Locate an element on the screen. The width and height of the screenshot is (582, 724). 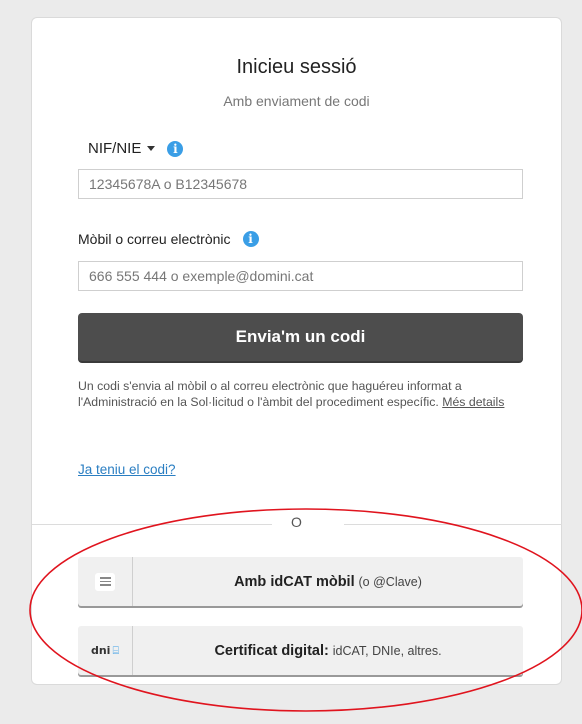
have-code-link: Ja teniu el codi? is located at coordinates (127, 469).